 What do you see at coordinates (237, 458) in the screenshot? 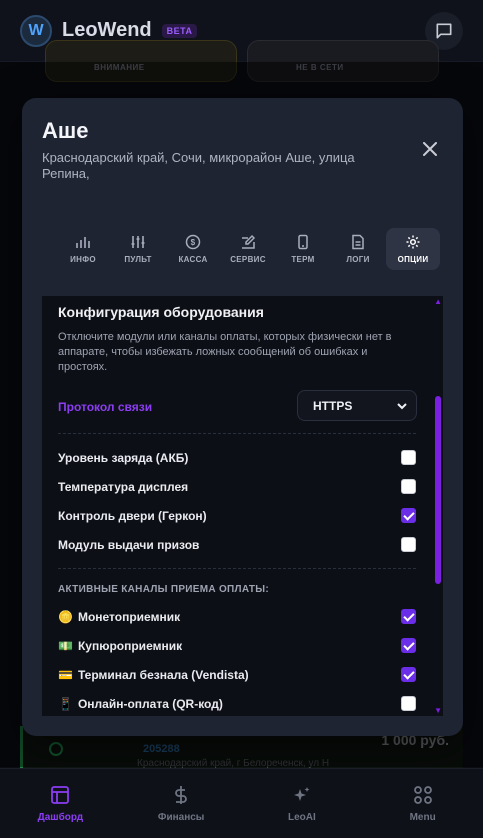
I see `module-row-battery: Уровень заряда (АКБ)` at bounding box center [237, 458].